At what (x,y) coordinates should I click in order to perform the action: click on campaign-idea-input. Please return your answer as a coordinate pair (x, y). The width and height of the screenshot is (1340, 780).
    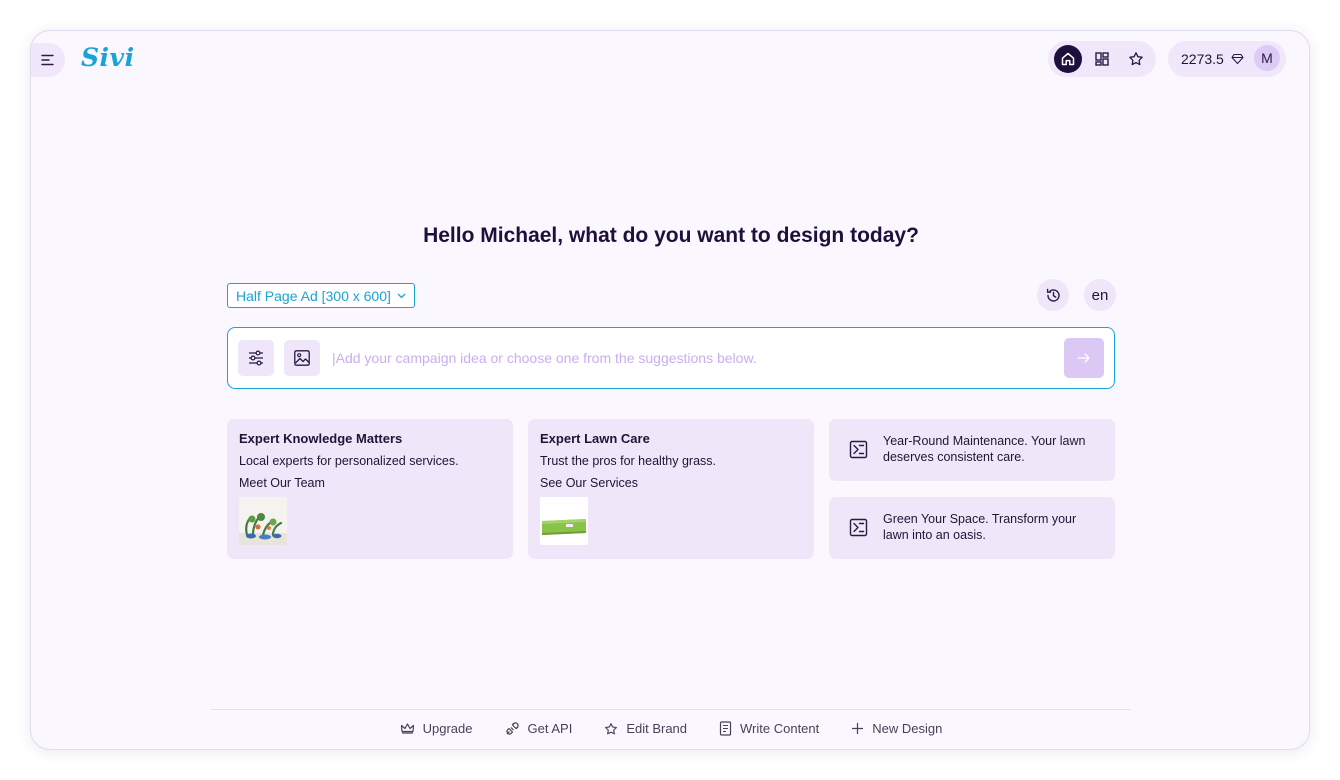
    Looking at the image, I should click on (692, 358).